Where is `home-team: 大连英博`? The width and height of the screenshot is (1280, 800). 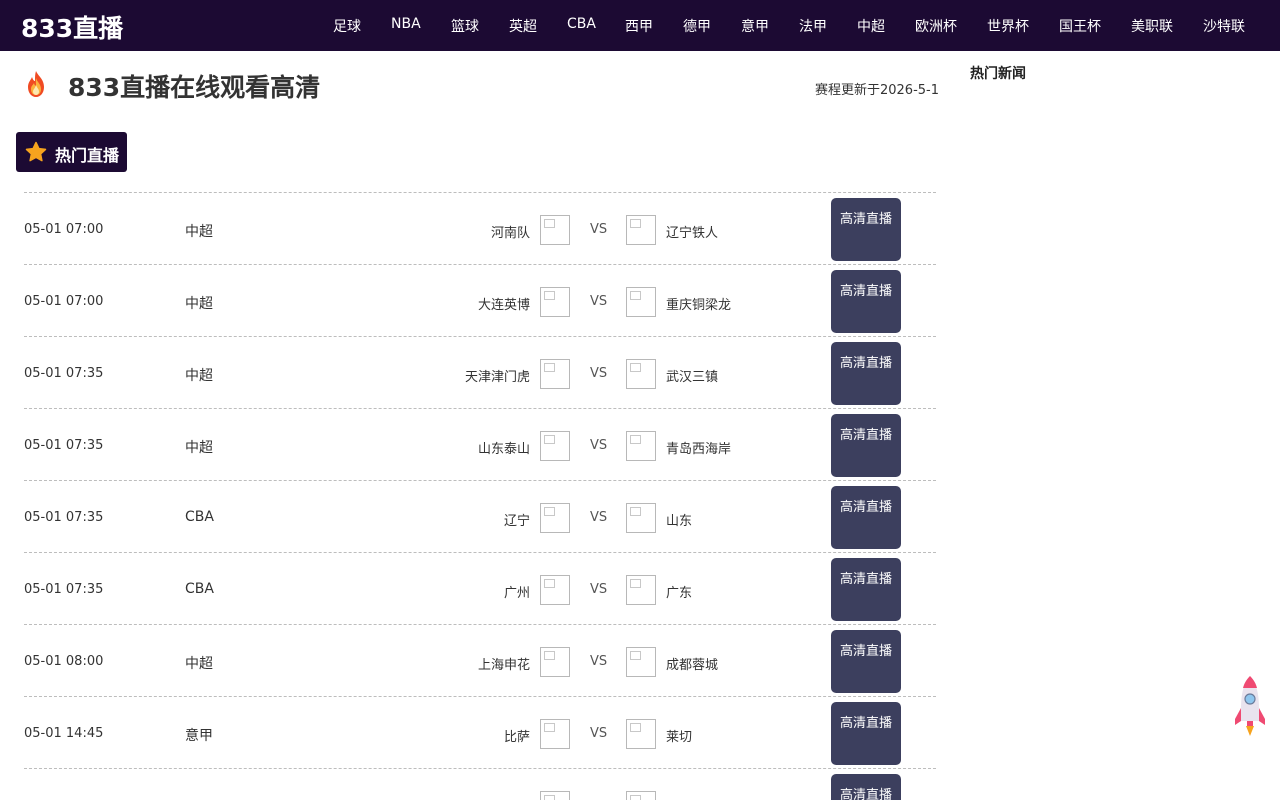
home-team: 大连英博 is located at coordinates (503, 305).